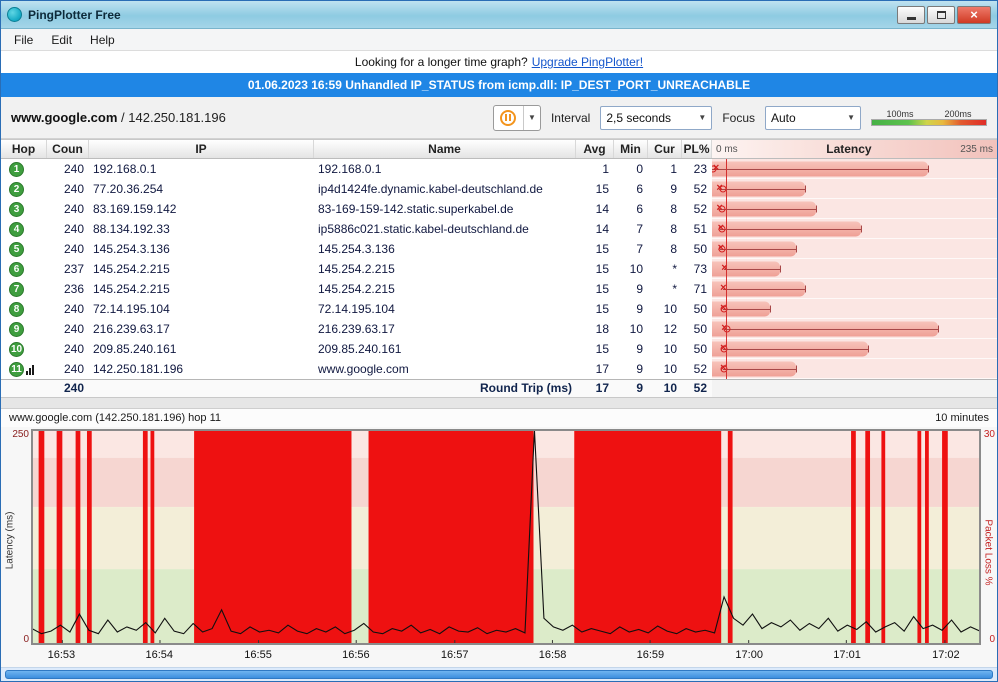 The height and width of the screenshot is (682, 998). Describe the element at coordinates (929, 114) in the screenshot. I see `latency-scale-labels: 100ms 200ms` at that location.